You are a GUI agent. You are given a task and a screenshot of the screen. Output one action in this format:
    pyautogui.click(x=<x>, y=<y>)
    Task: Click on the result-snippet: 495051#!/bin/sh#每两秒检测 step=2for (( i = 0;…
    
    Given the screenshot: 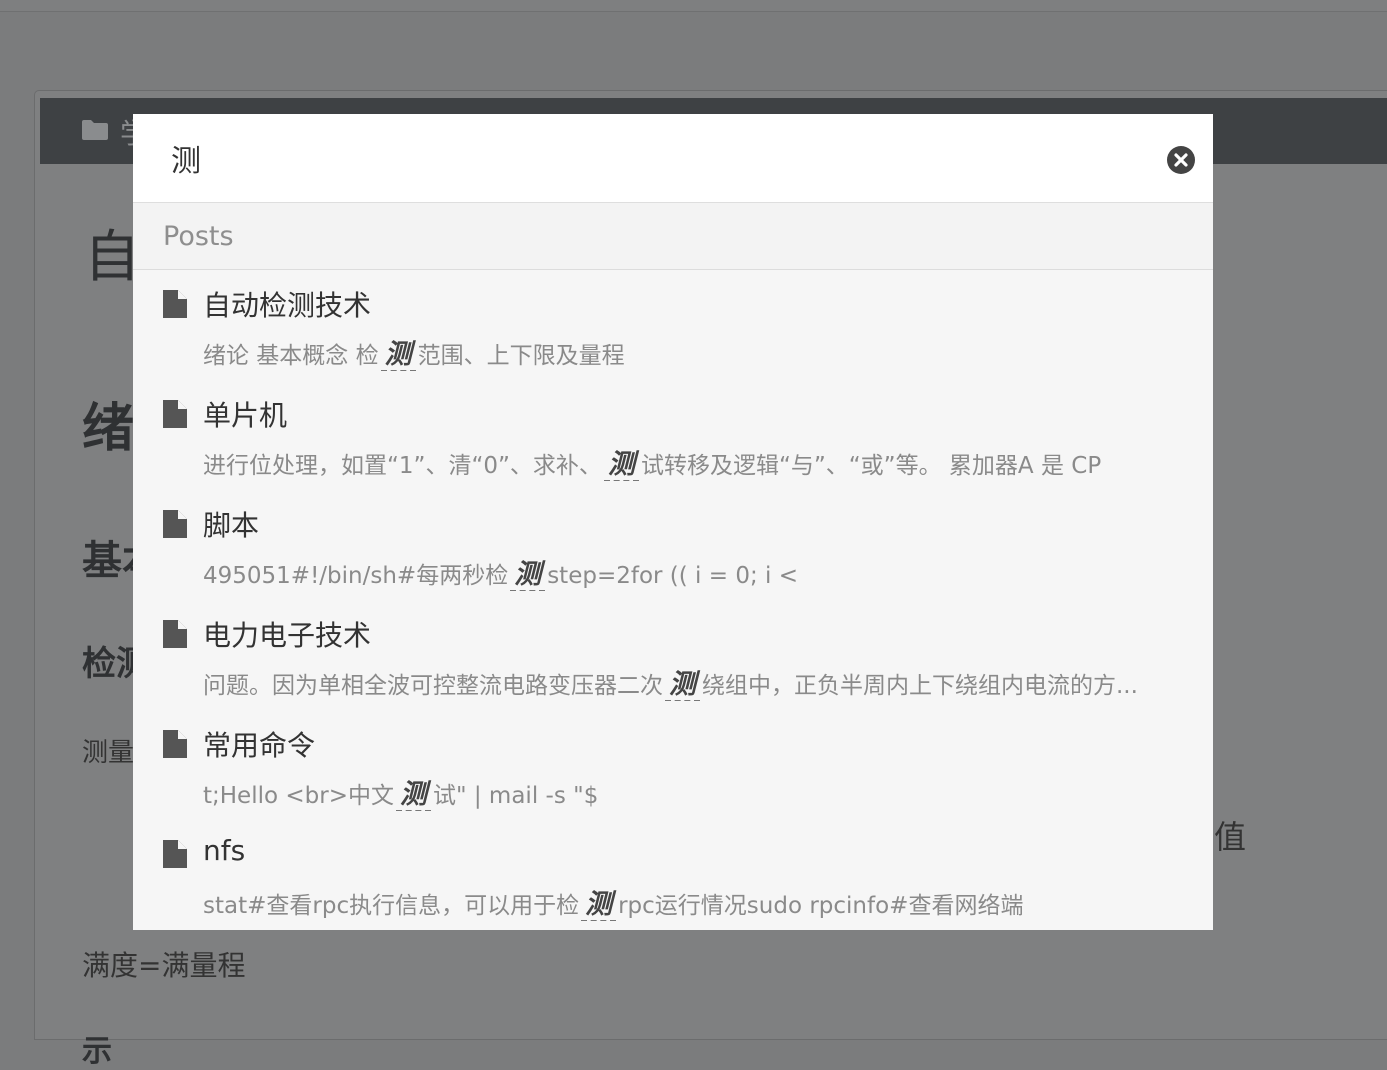 What is the action you would take?
    pyautogui.click(x=501, y=575)
    